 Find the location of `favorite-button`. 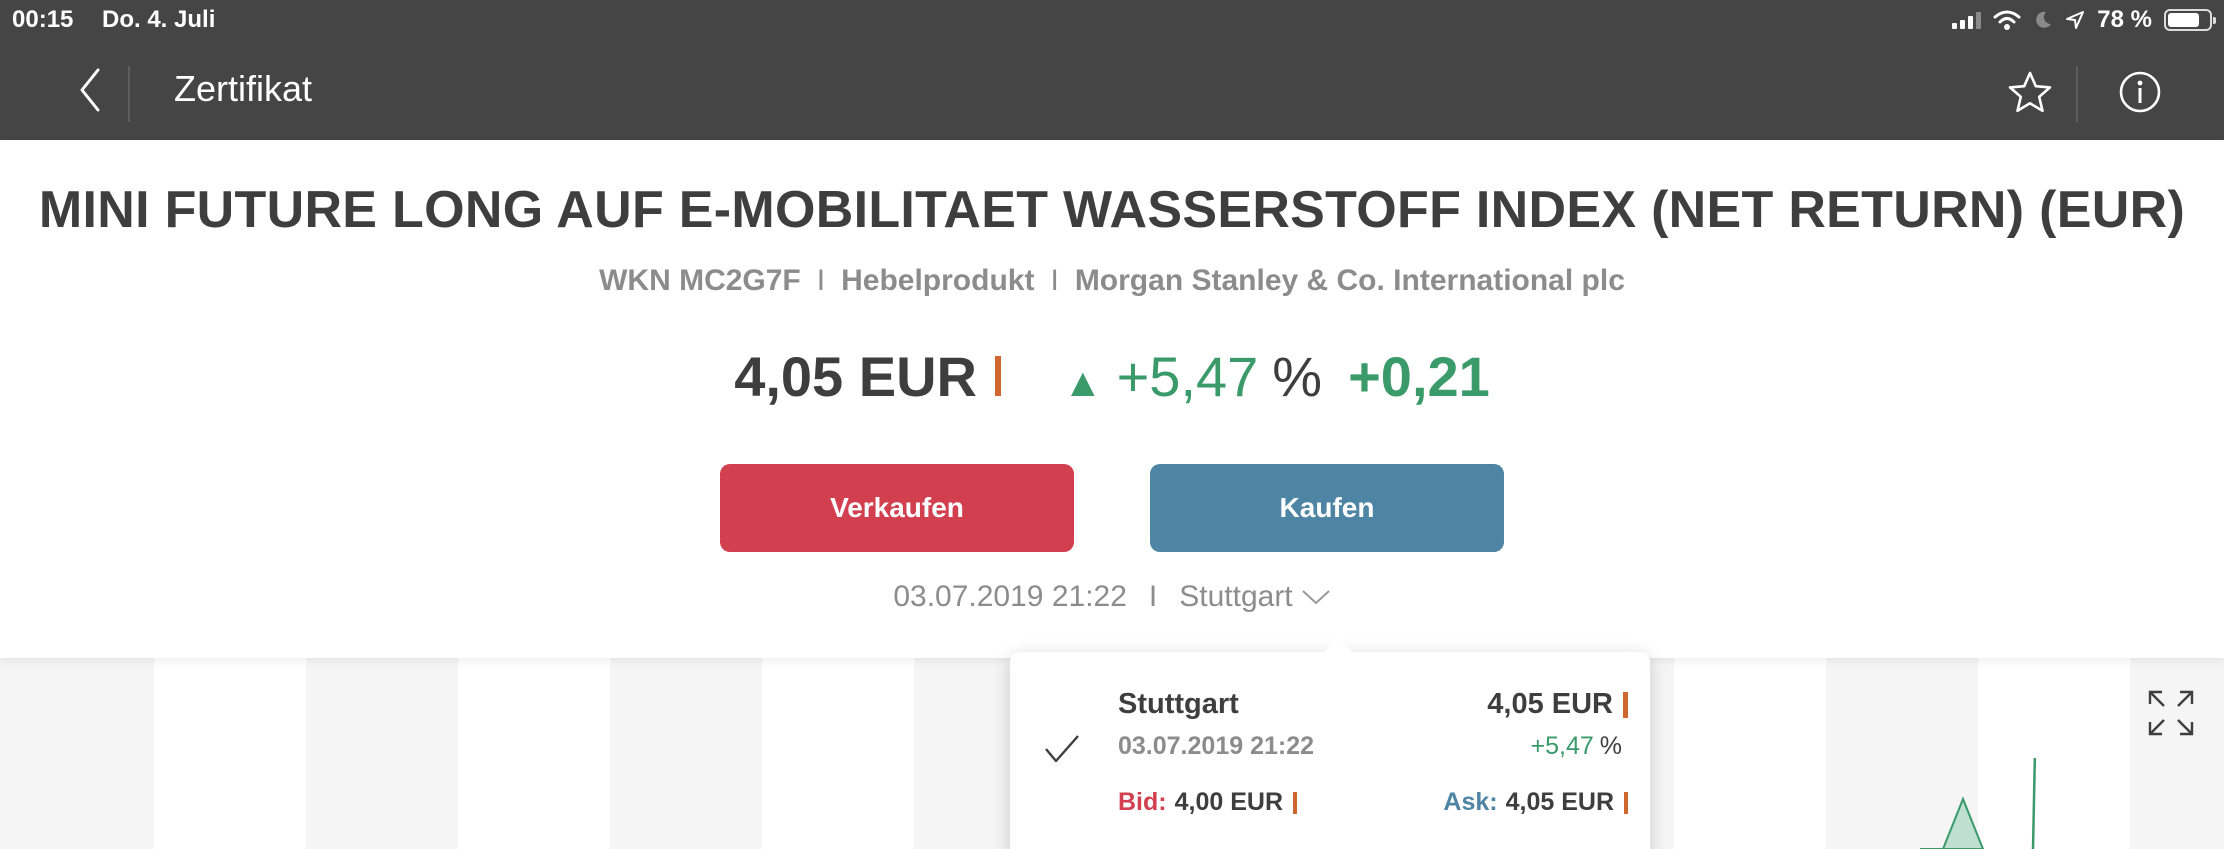

favorite-button is located at coordinates (2030, 92).